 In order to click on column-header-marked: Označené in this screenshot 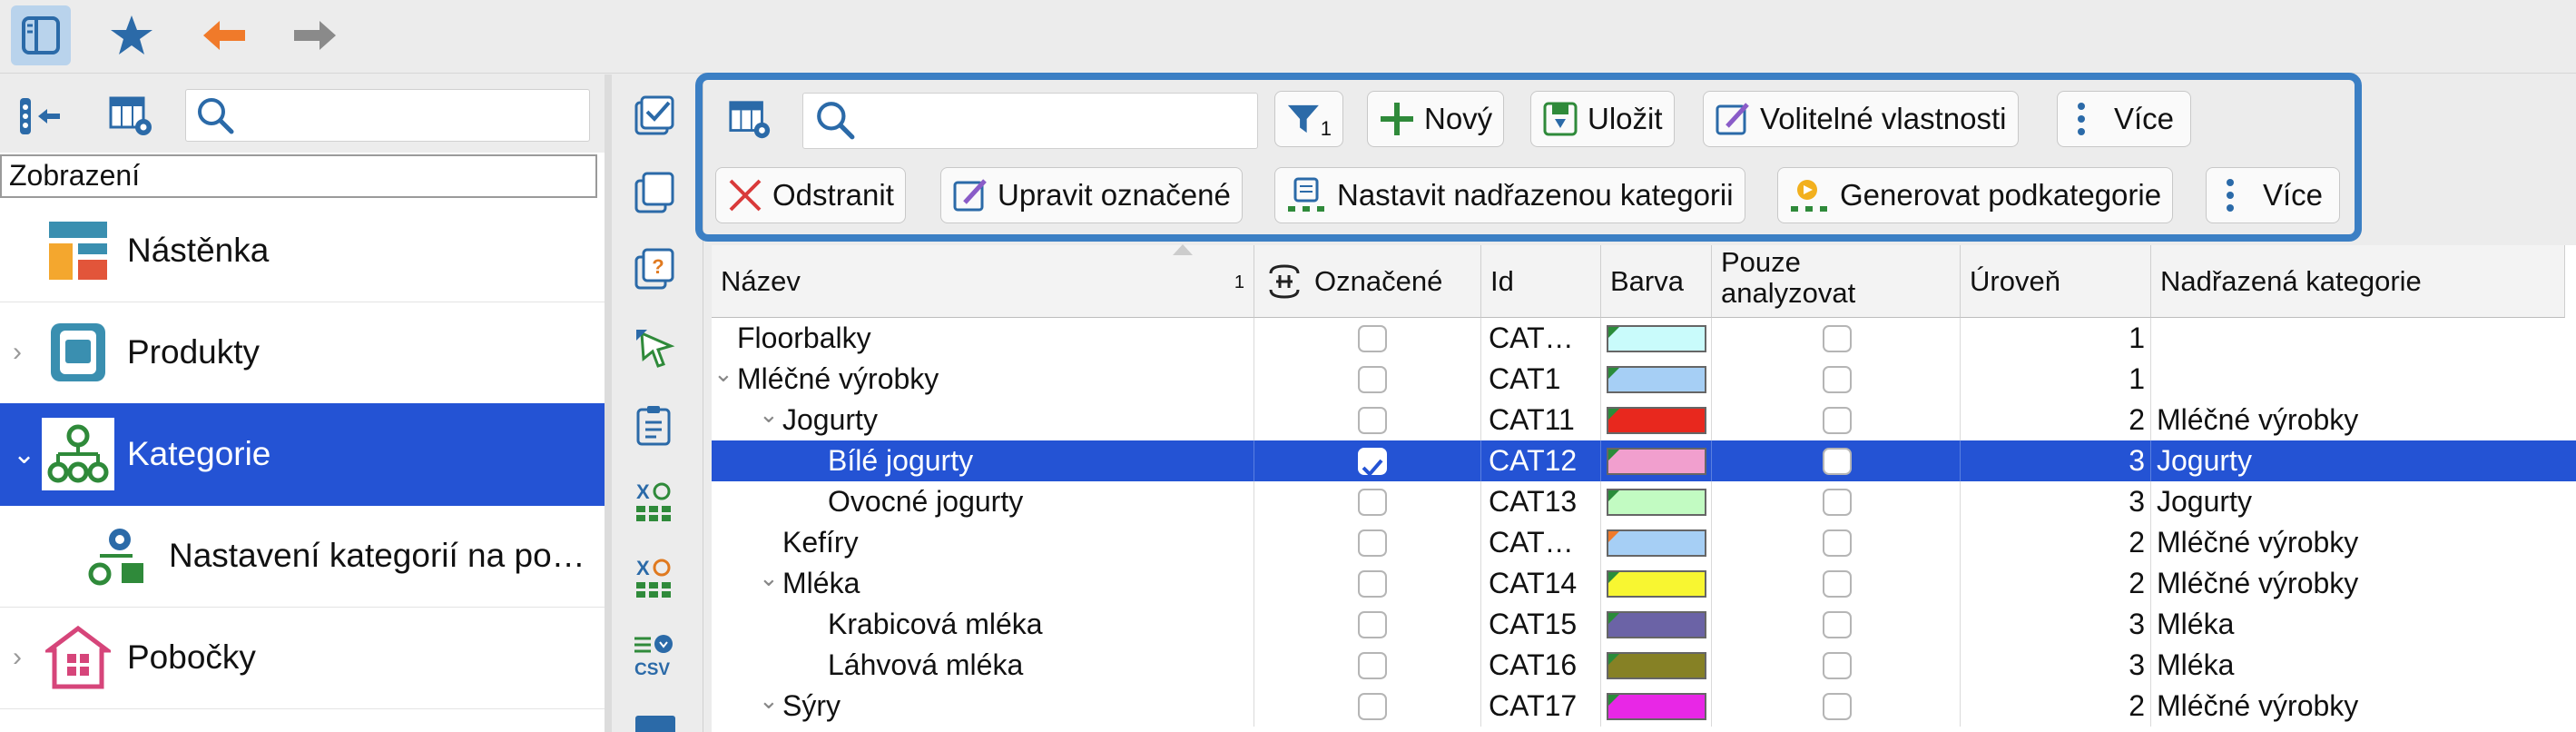, I will do `click(1367, 281)`.